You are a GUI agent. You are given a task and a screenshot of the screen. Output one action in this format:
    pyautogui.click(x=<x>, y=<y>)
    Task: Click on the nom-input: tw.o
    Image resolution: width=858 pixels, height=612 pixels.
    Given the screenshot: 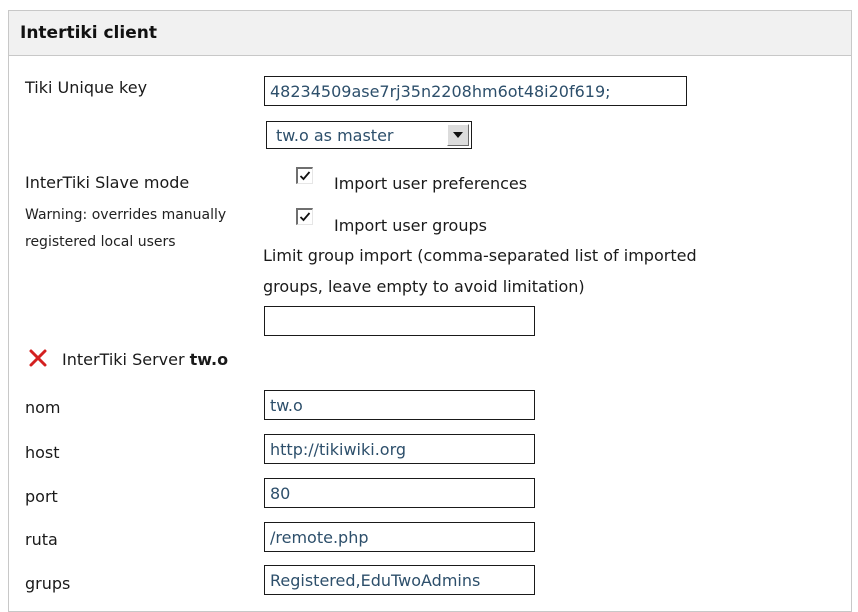 What is the action you would take?
    pyautogui.click(x=399, y=405)
    